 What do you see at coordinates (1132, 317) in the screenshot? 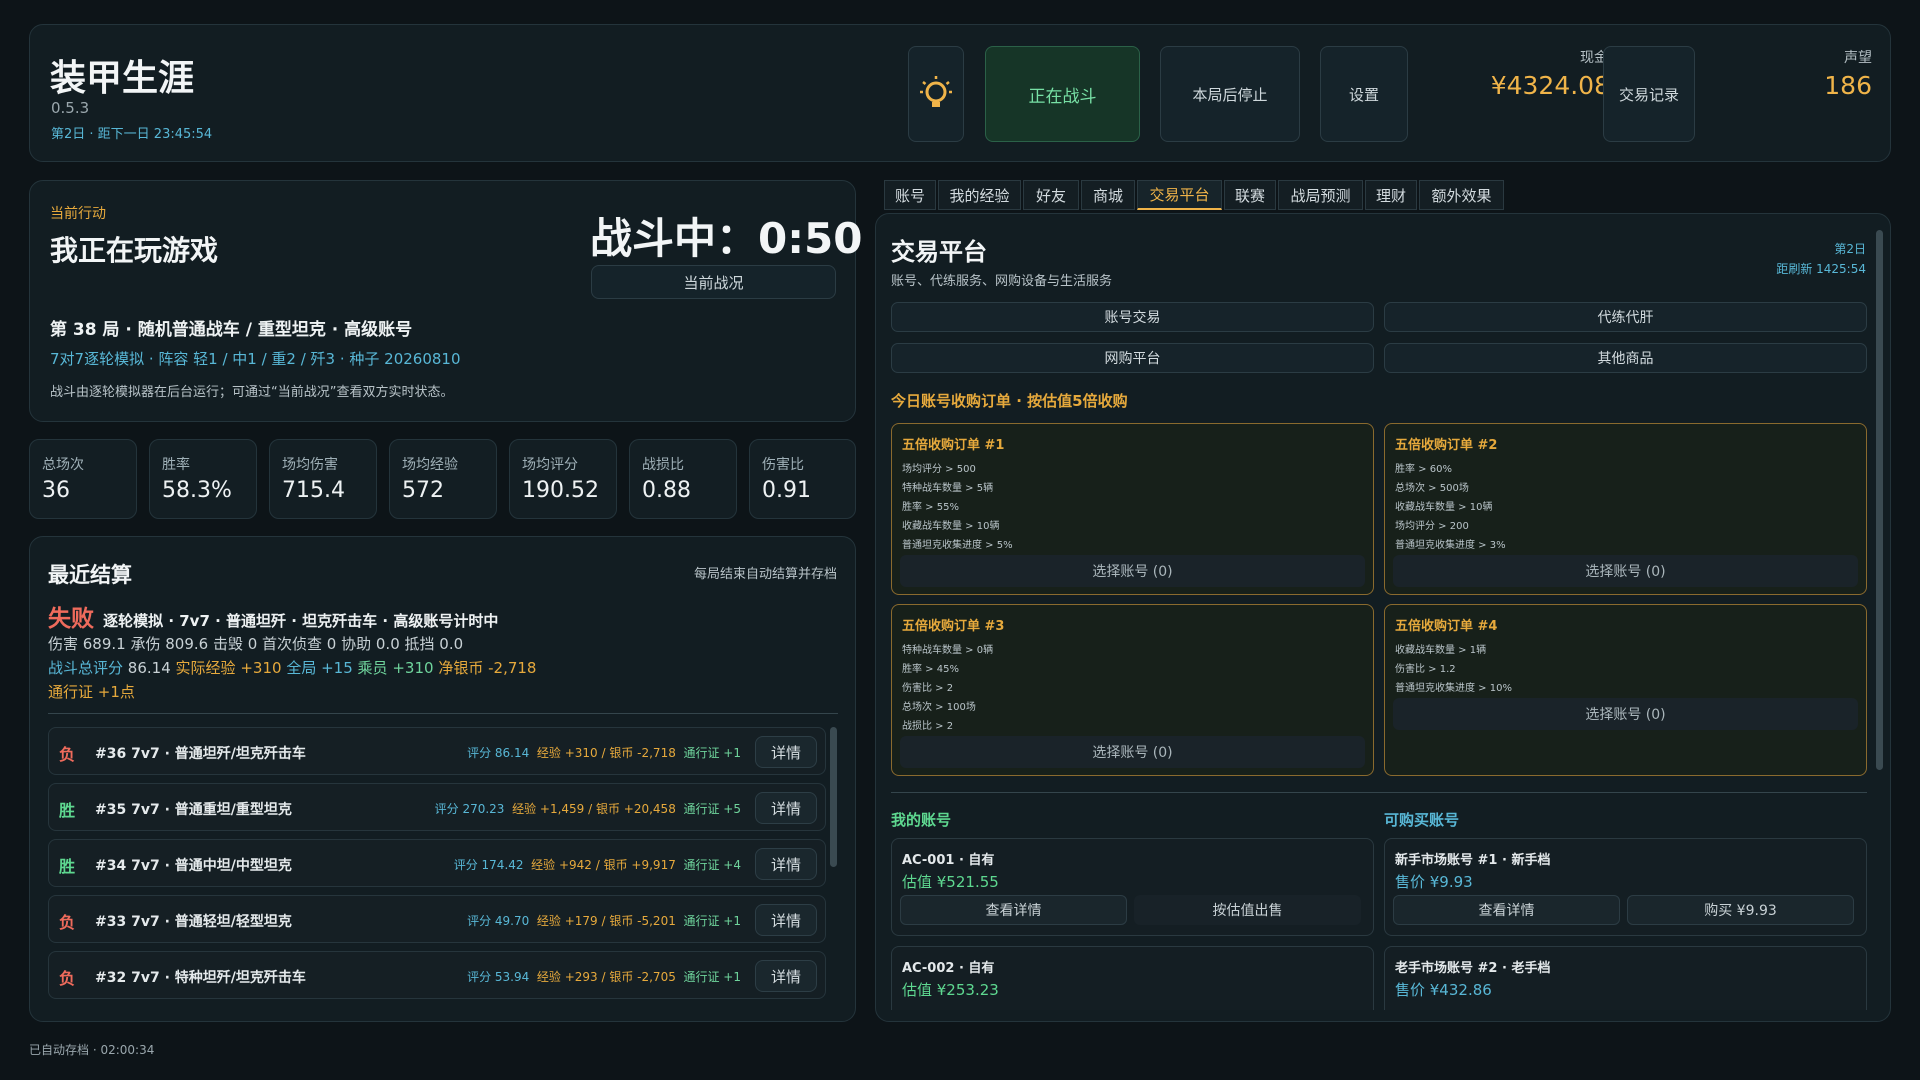
I see `category-account-trade: 账号交易` at bounding box center [1132, 317].